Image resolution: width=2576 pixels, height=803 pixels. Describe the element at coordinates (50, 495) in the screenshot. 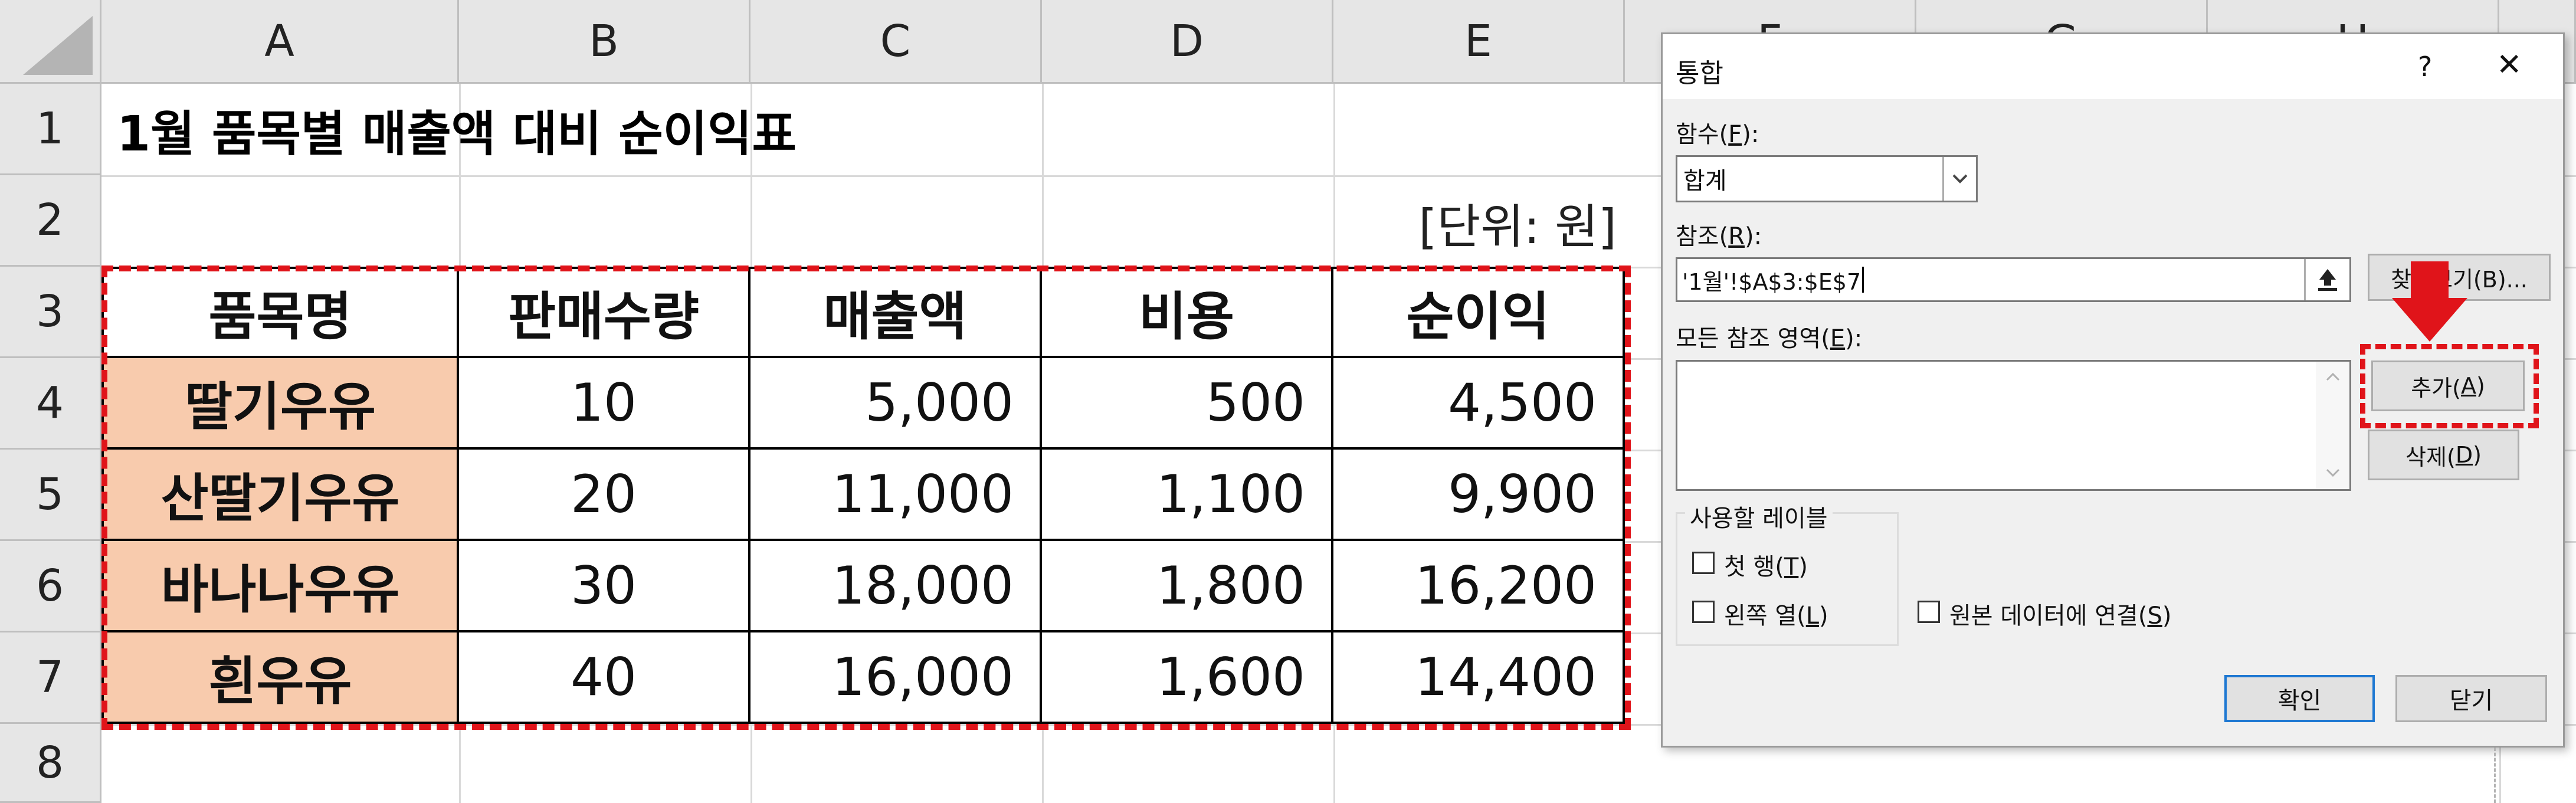

I see `row-header-5: 5` at that location.